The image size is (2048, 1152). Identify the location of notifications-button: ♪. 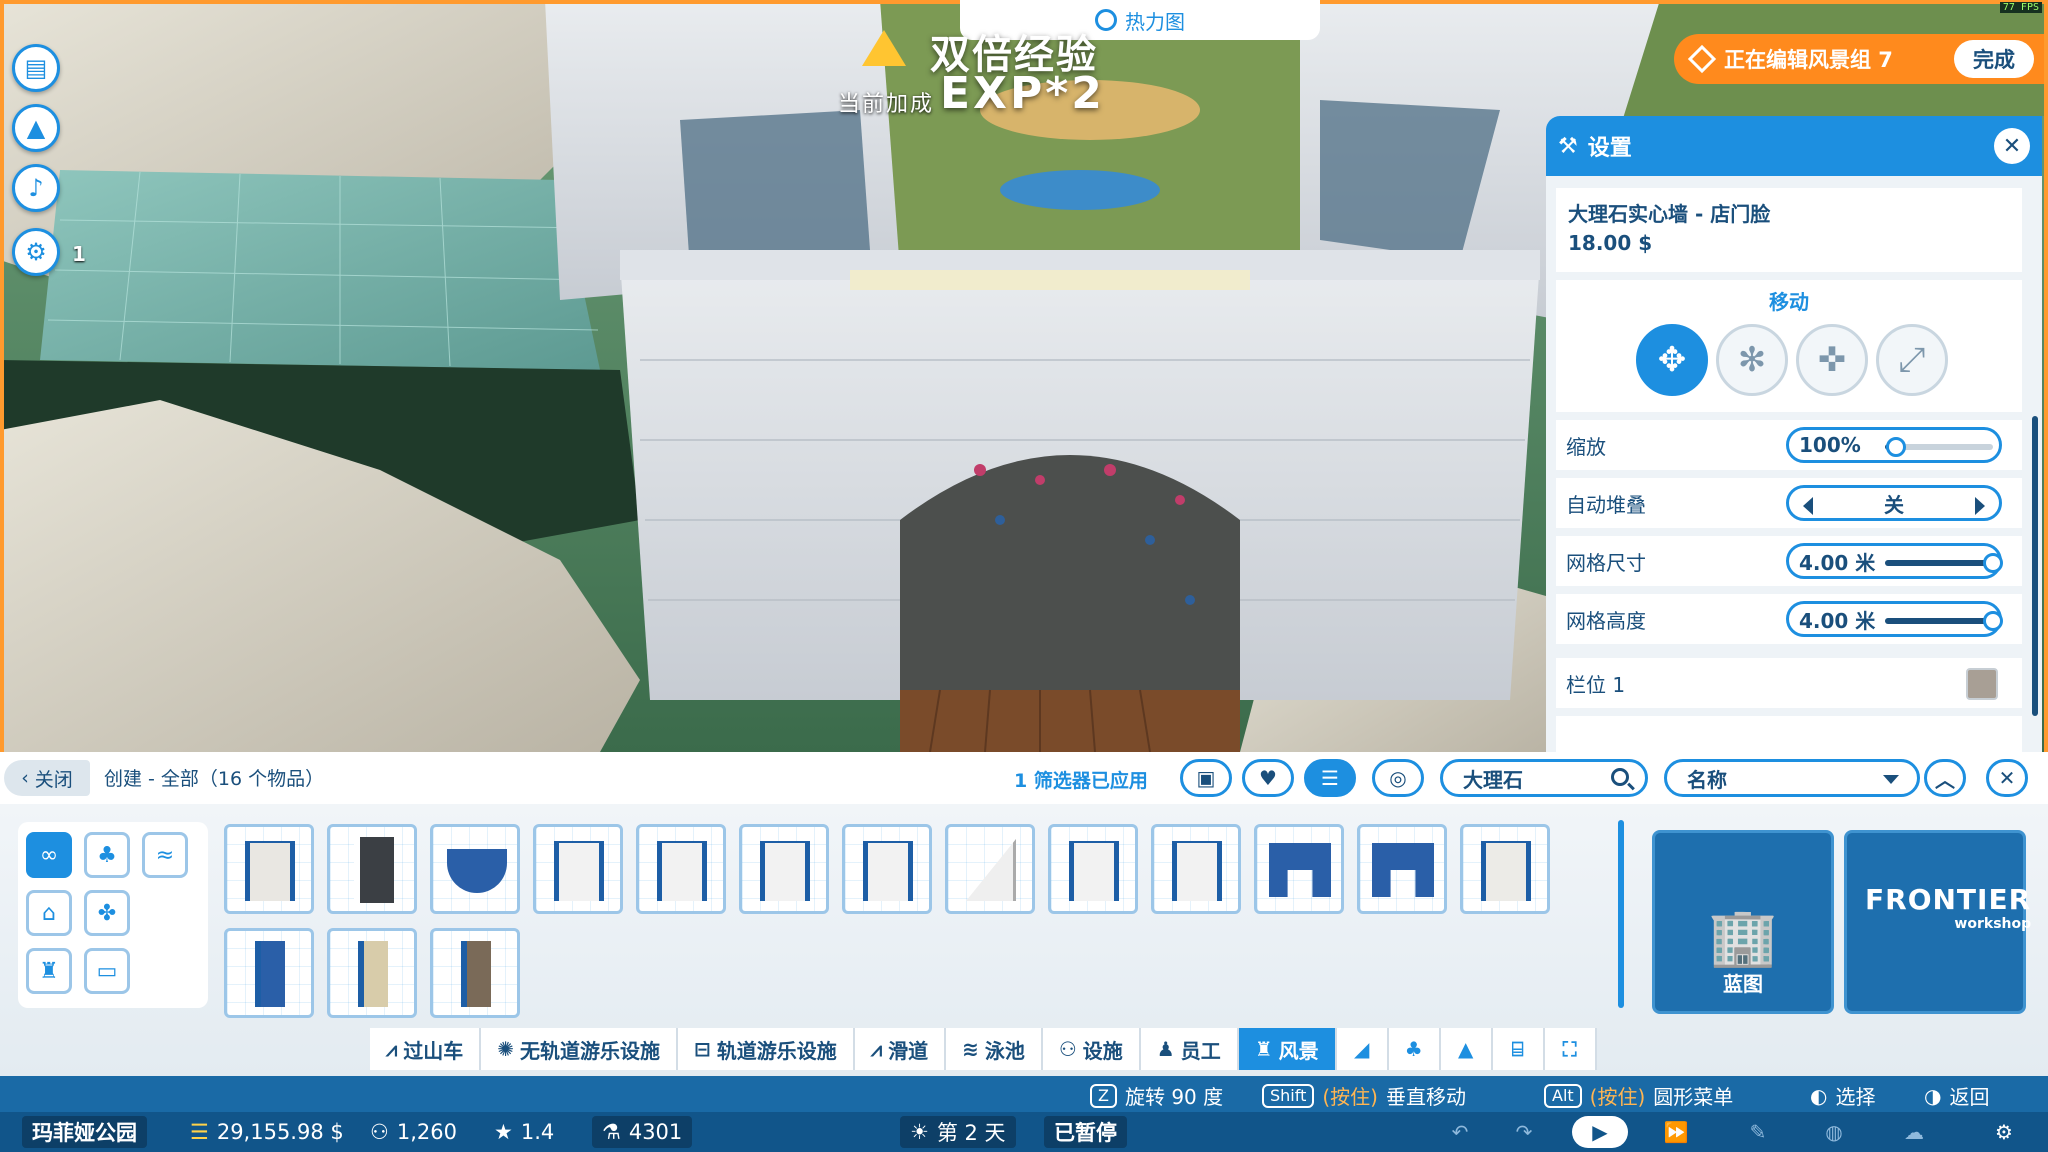
(36, 188).